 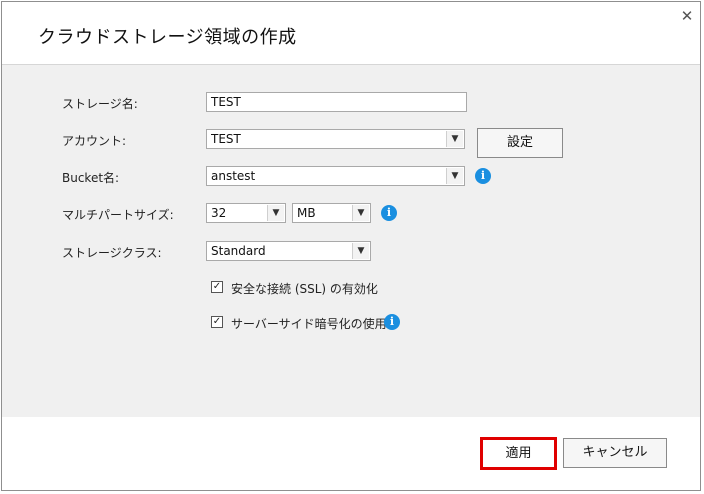 What do you see at coordinates (351, 33) in the screenshot?
I see `dialog-header: クラウドストレージ領域の作成 ✕` at bounding box center [351, 33].